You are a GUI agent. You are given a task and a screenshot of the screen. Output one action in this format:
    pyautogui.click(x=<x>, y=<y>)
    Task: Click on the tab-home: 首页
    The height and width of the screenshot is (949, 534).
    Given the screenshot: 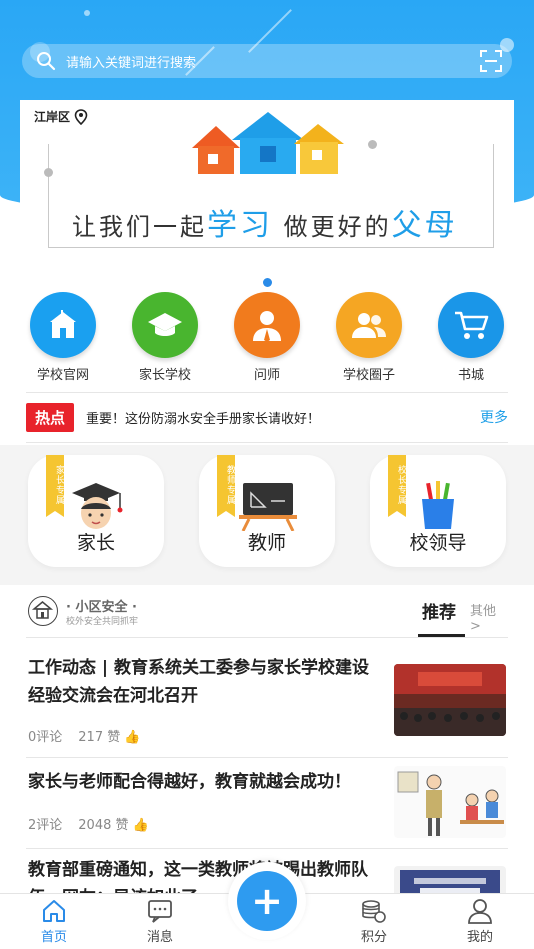 What is the action you would take?
    pyautogui.click(x=54, y=921)
    